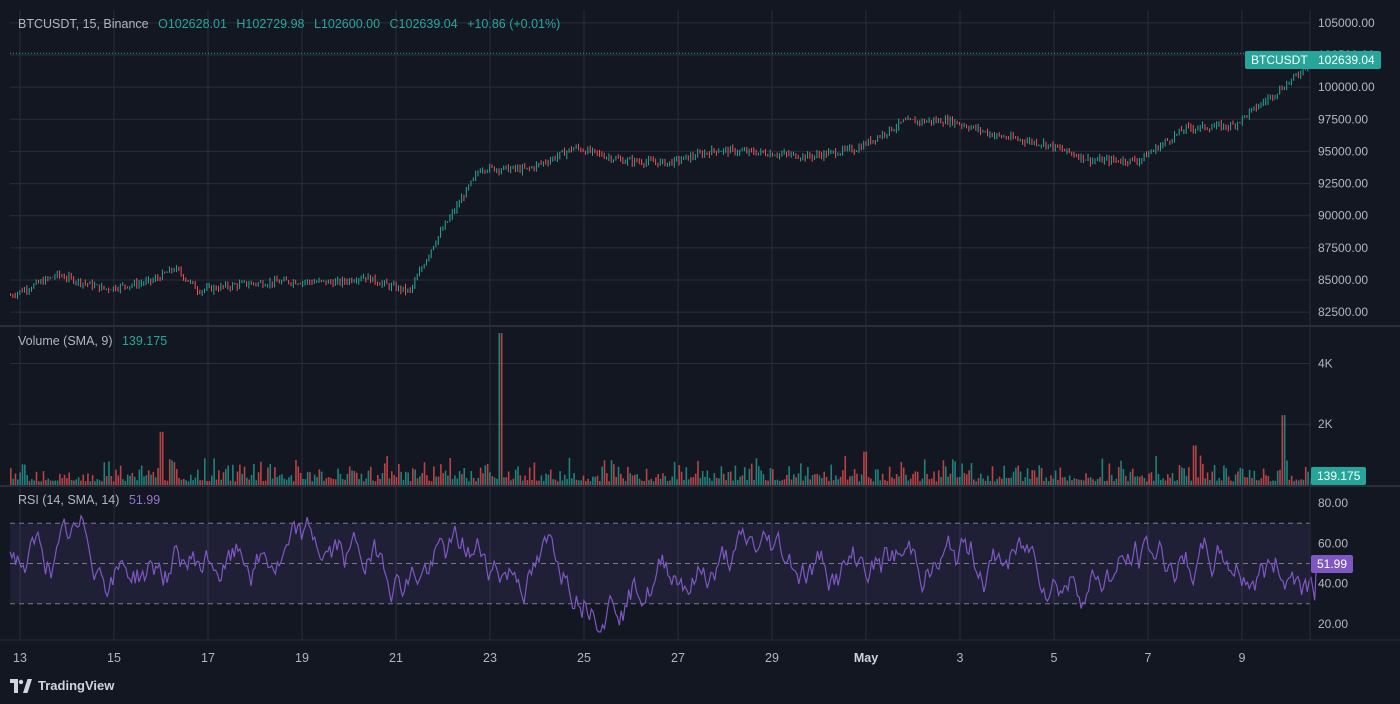 The image size is (1400, 704). Describe the element at coordinates (1333, 624) in the screenshot. I see `rsi-tick-label: 20.00` at that location.